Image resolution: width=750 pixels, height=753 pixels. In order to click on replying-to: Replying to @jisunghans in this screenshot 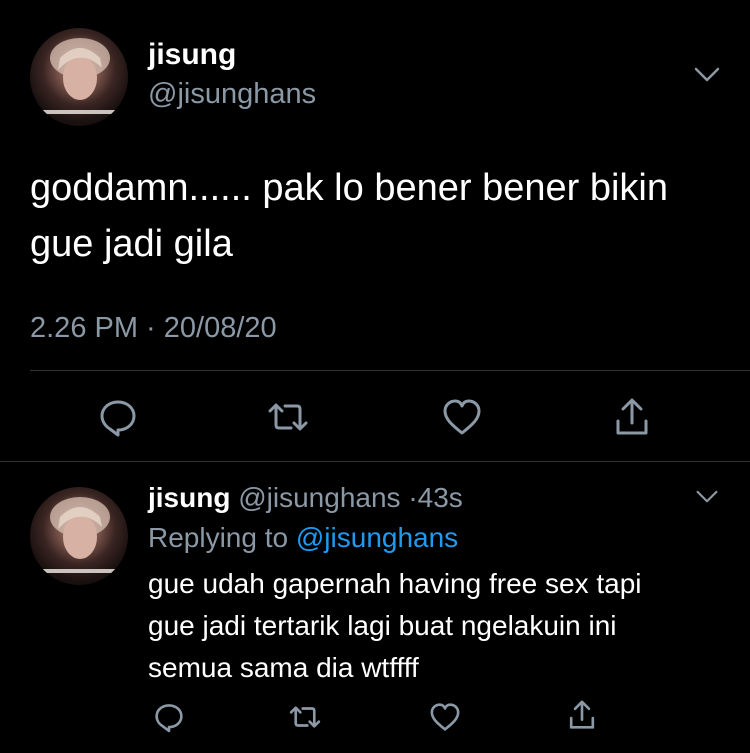, I will do `click(303, 538)`.